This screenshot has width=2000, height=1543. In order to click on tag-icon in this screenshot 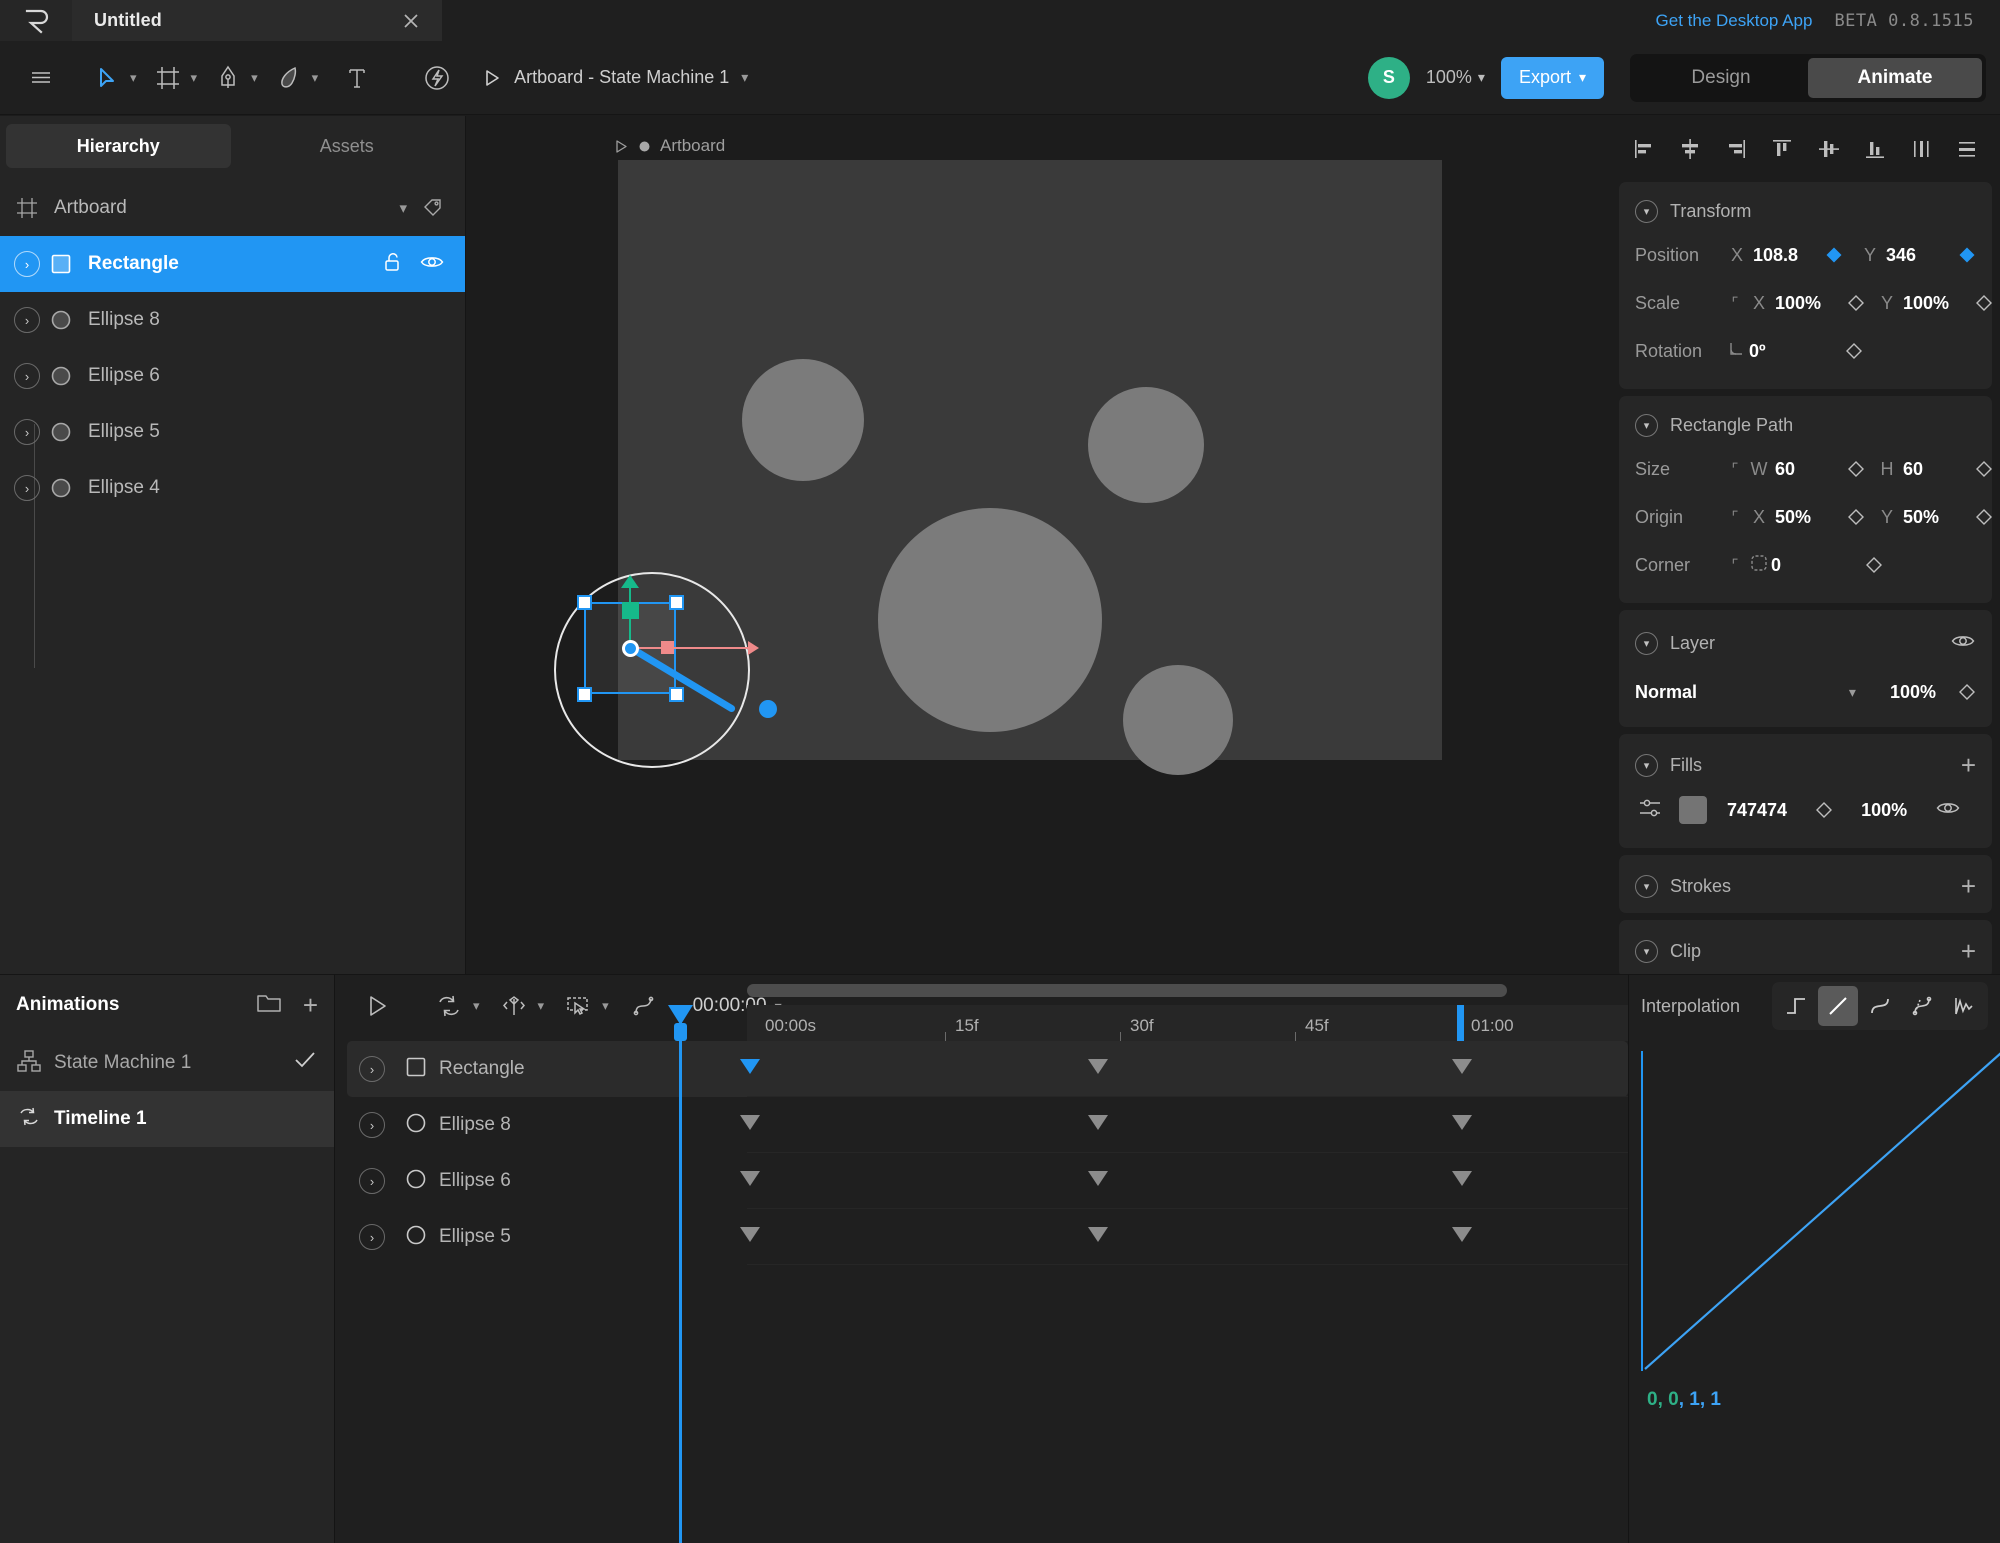, I will do `click(433, 208)`.